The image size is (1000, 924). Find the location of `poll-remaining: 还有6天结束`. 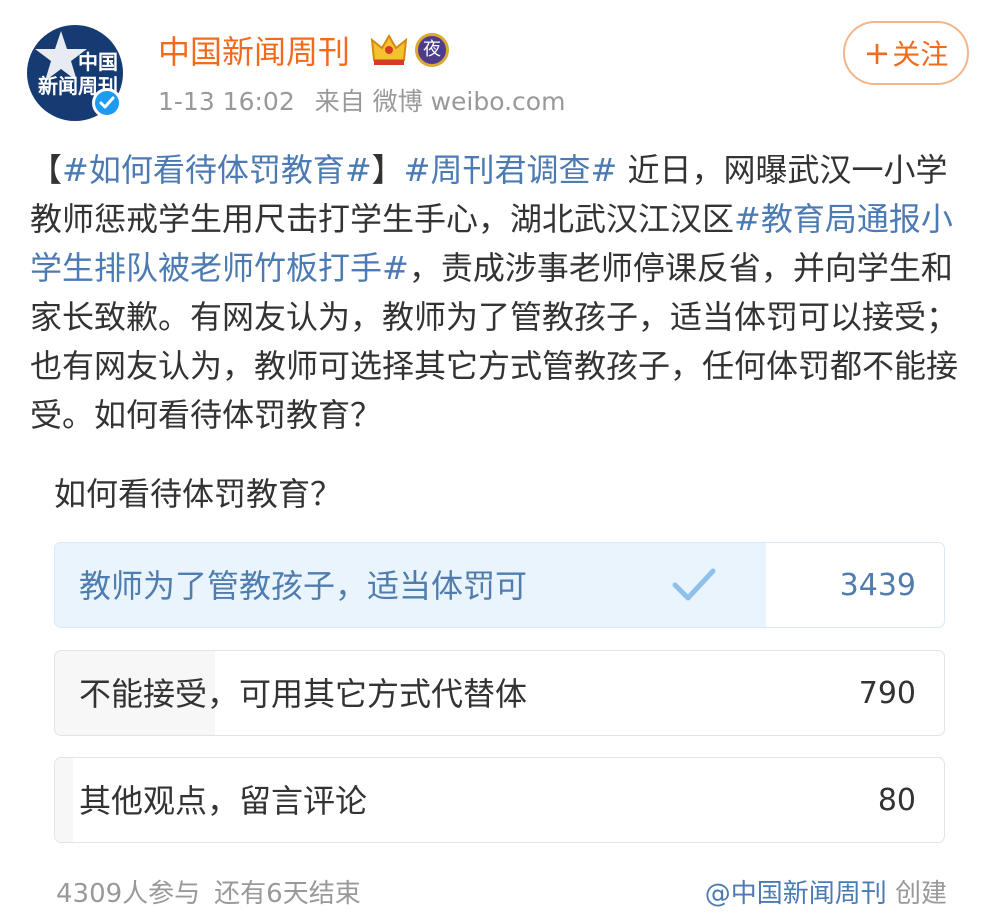

poll-remaining: 还有6天结束 is located at coordinates (287, 894).